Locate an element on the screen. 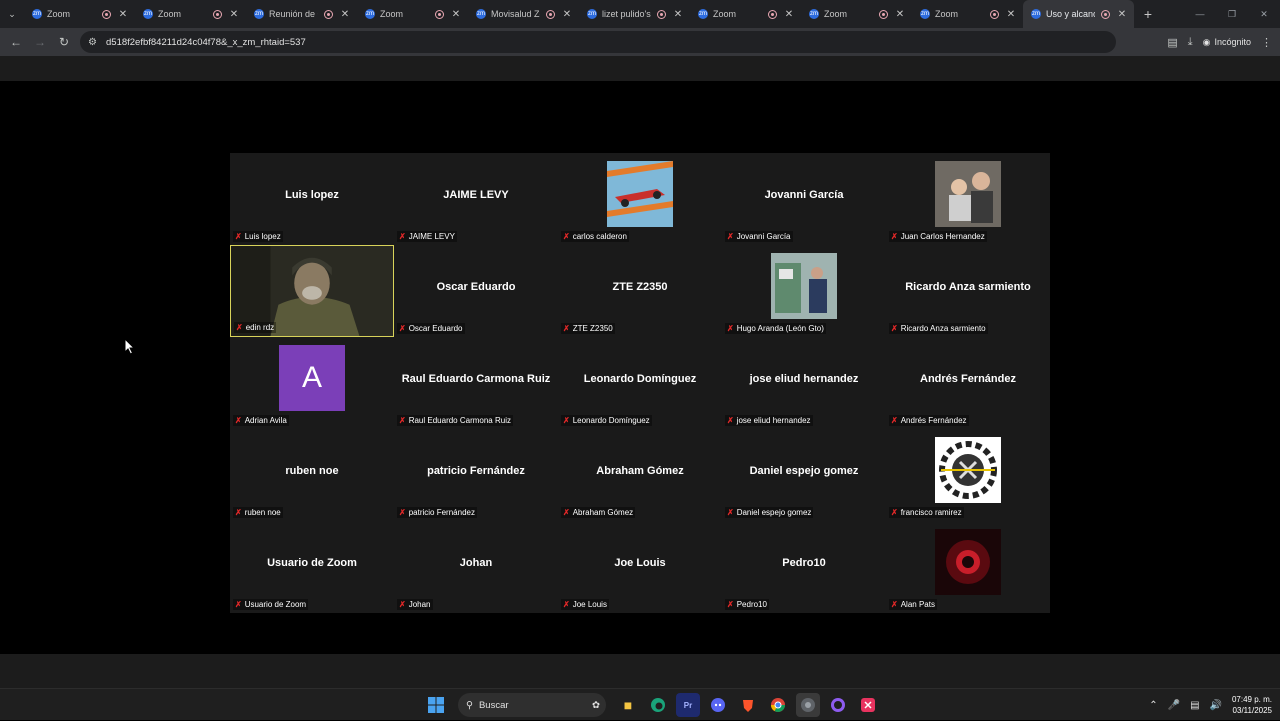  participant-tile: Leonardo Domínguez ✗ Leonardo Domínguez is located at coordinates (640, 383).